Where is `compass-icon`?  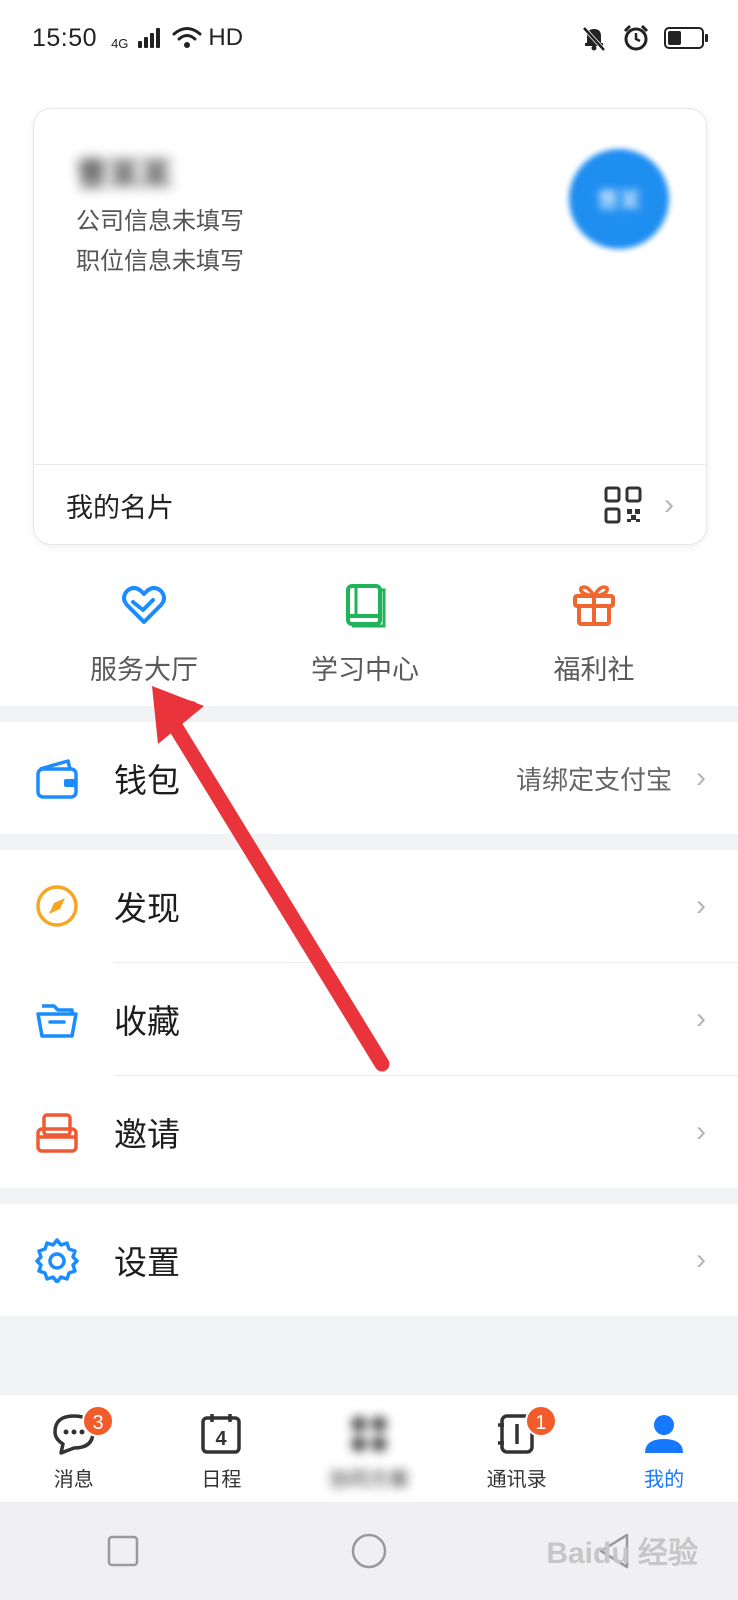 compass-icon is located at coordinates (57, 906).